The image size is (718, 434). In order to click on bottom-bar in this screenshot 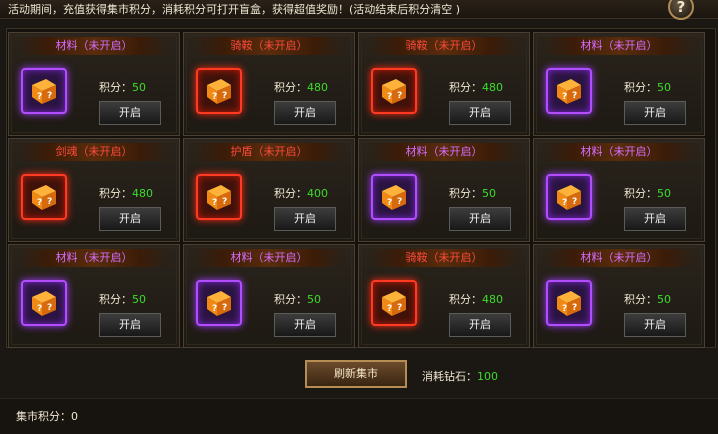, I will do `click(359, 416)`.